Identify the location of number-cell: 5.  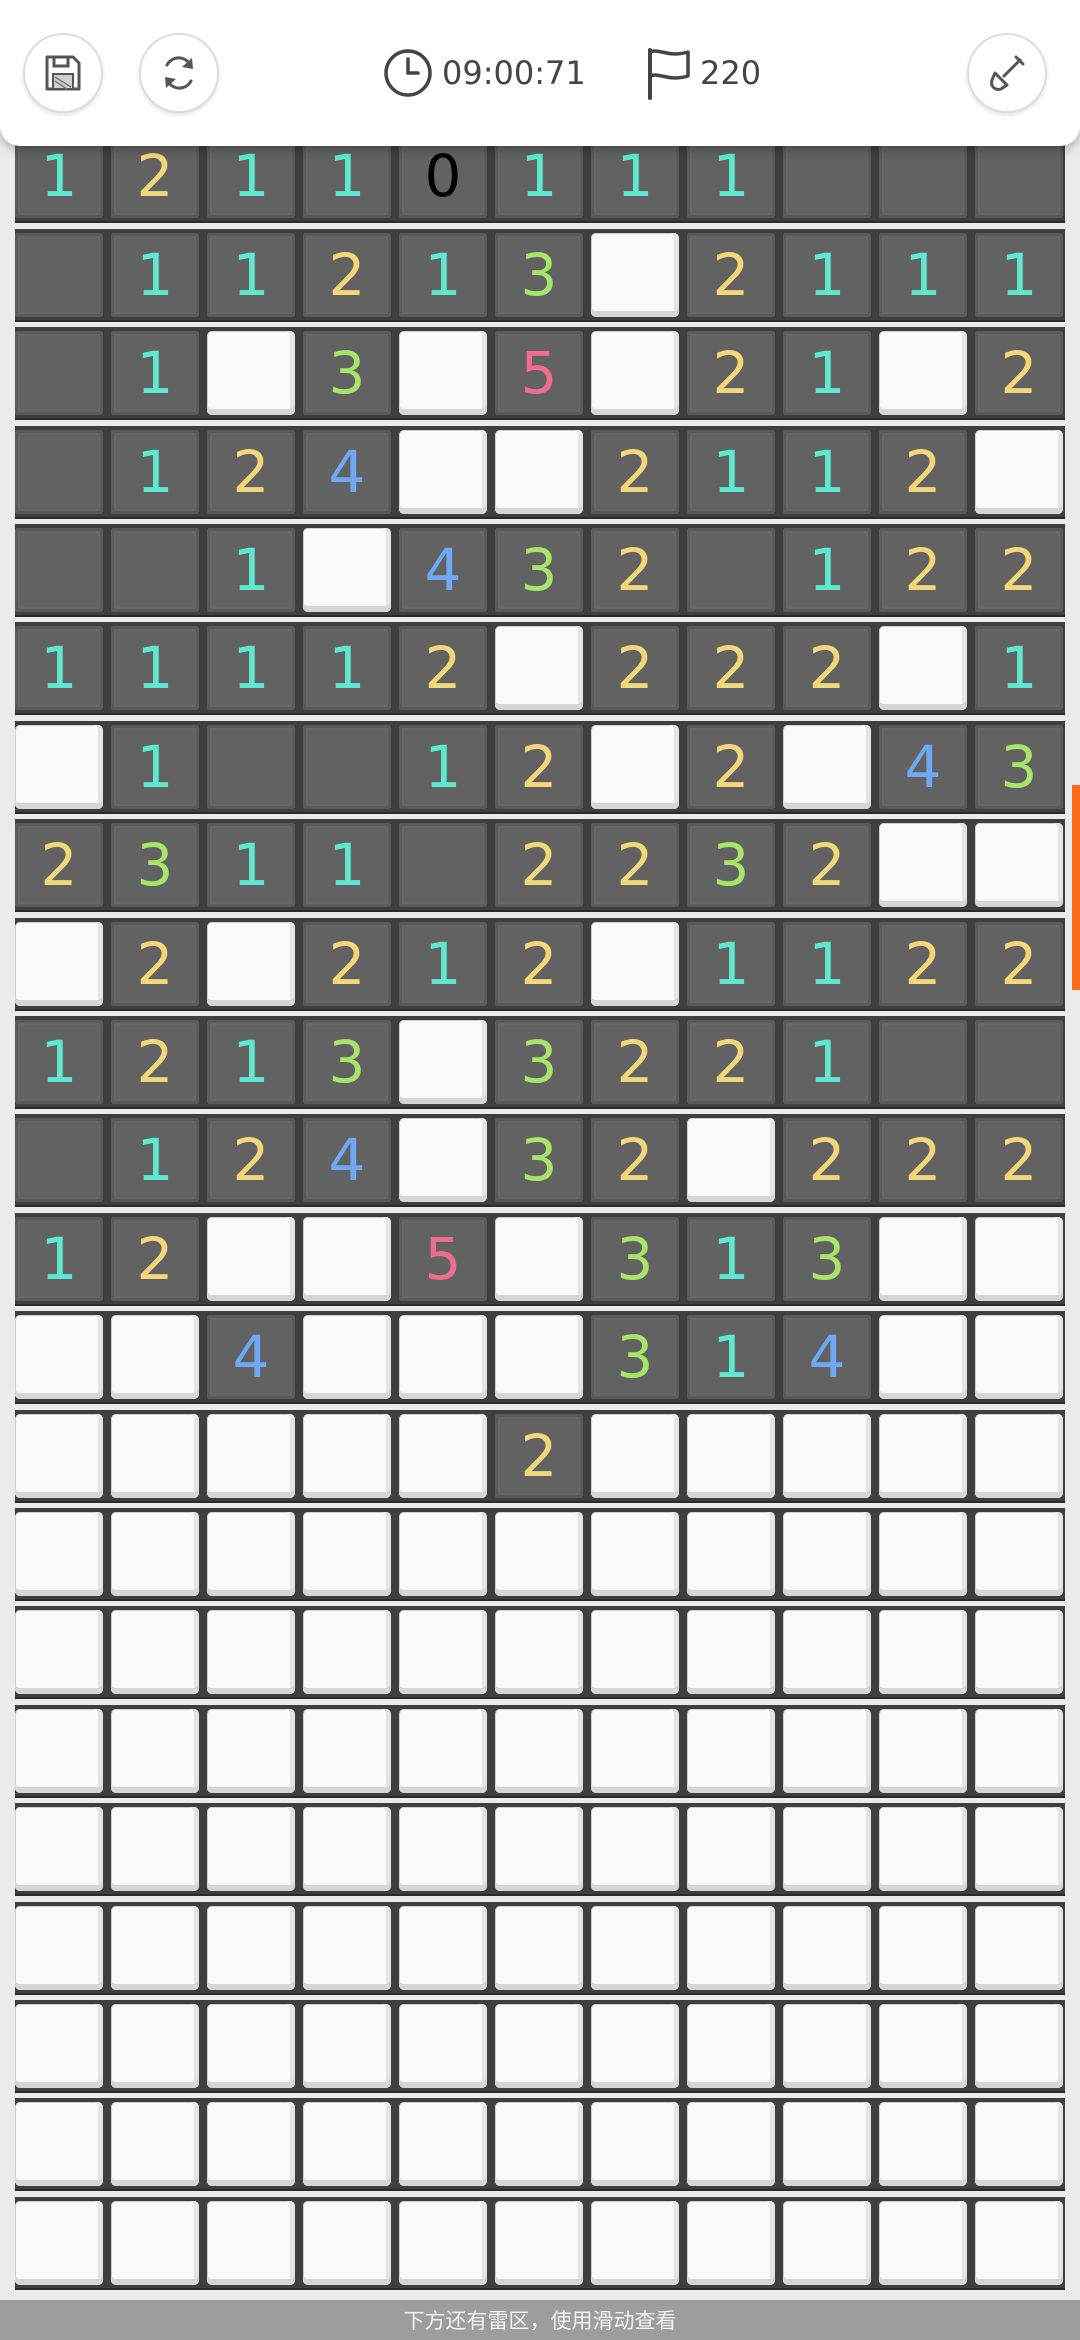
(539, 373).